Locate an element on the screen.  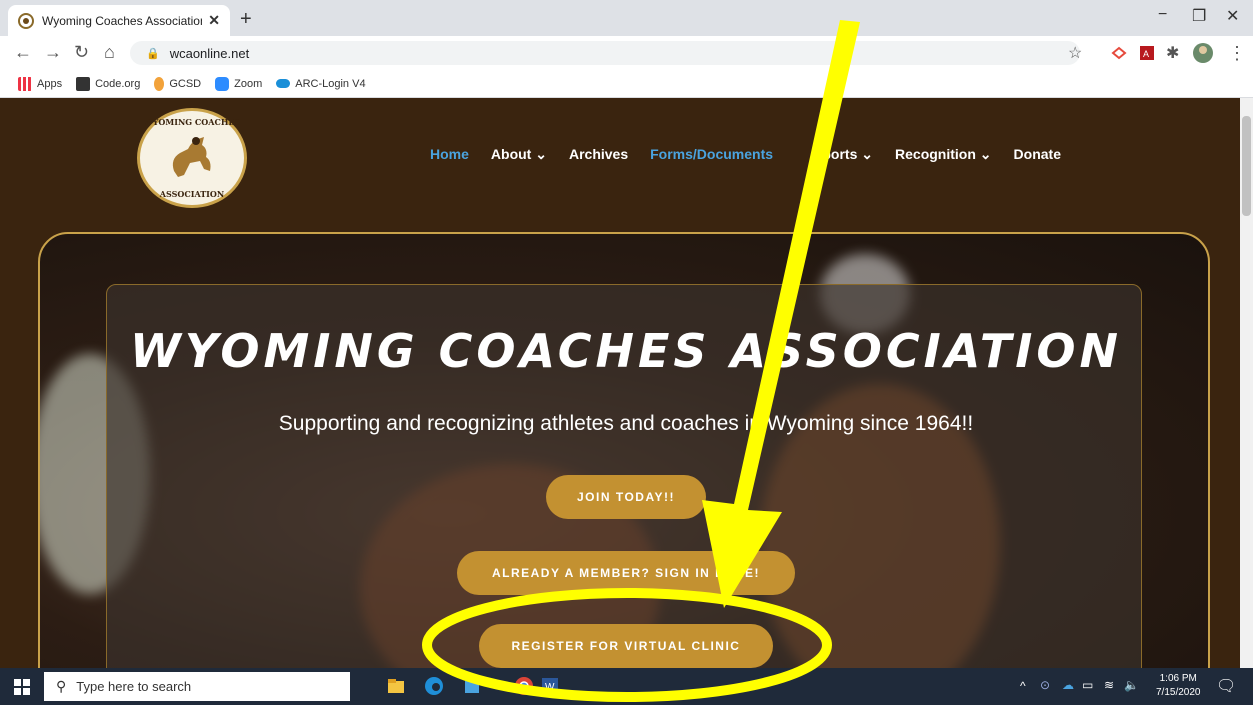
bookmark-code-org: Code.org is located at coordinates (108, 83).